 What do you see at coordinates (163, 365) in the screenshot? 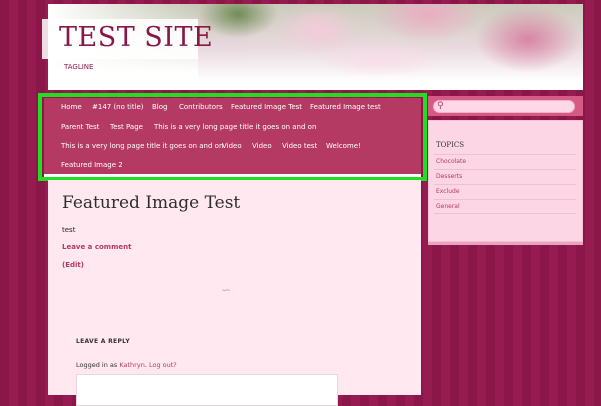
I see `logout-link: Log out?` at bounding box center [163, 365].